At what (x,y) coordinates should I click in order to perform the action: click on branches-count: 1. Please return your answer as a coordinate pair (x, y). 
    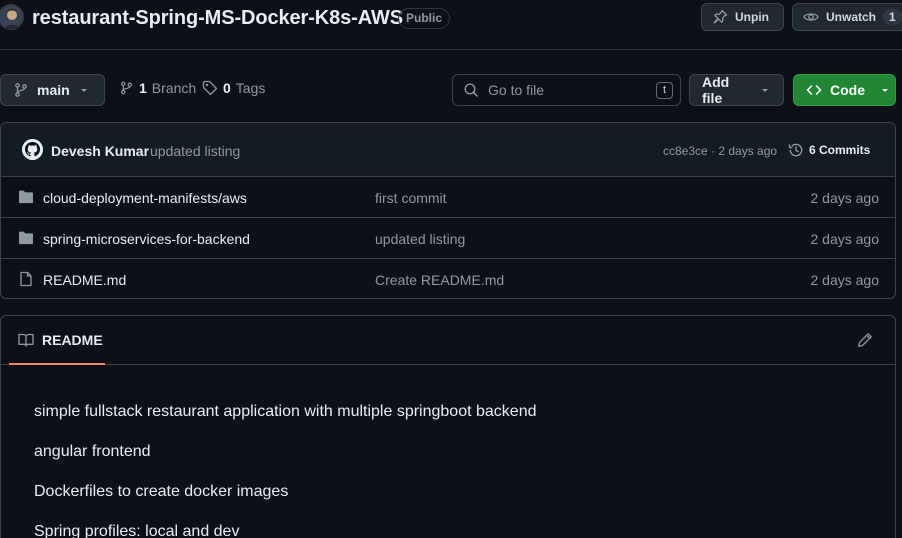
    Looking at the image, I should click on (143, 88).